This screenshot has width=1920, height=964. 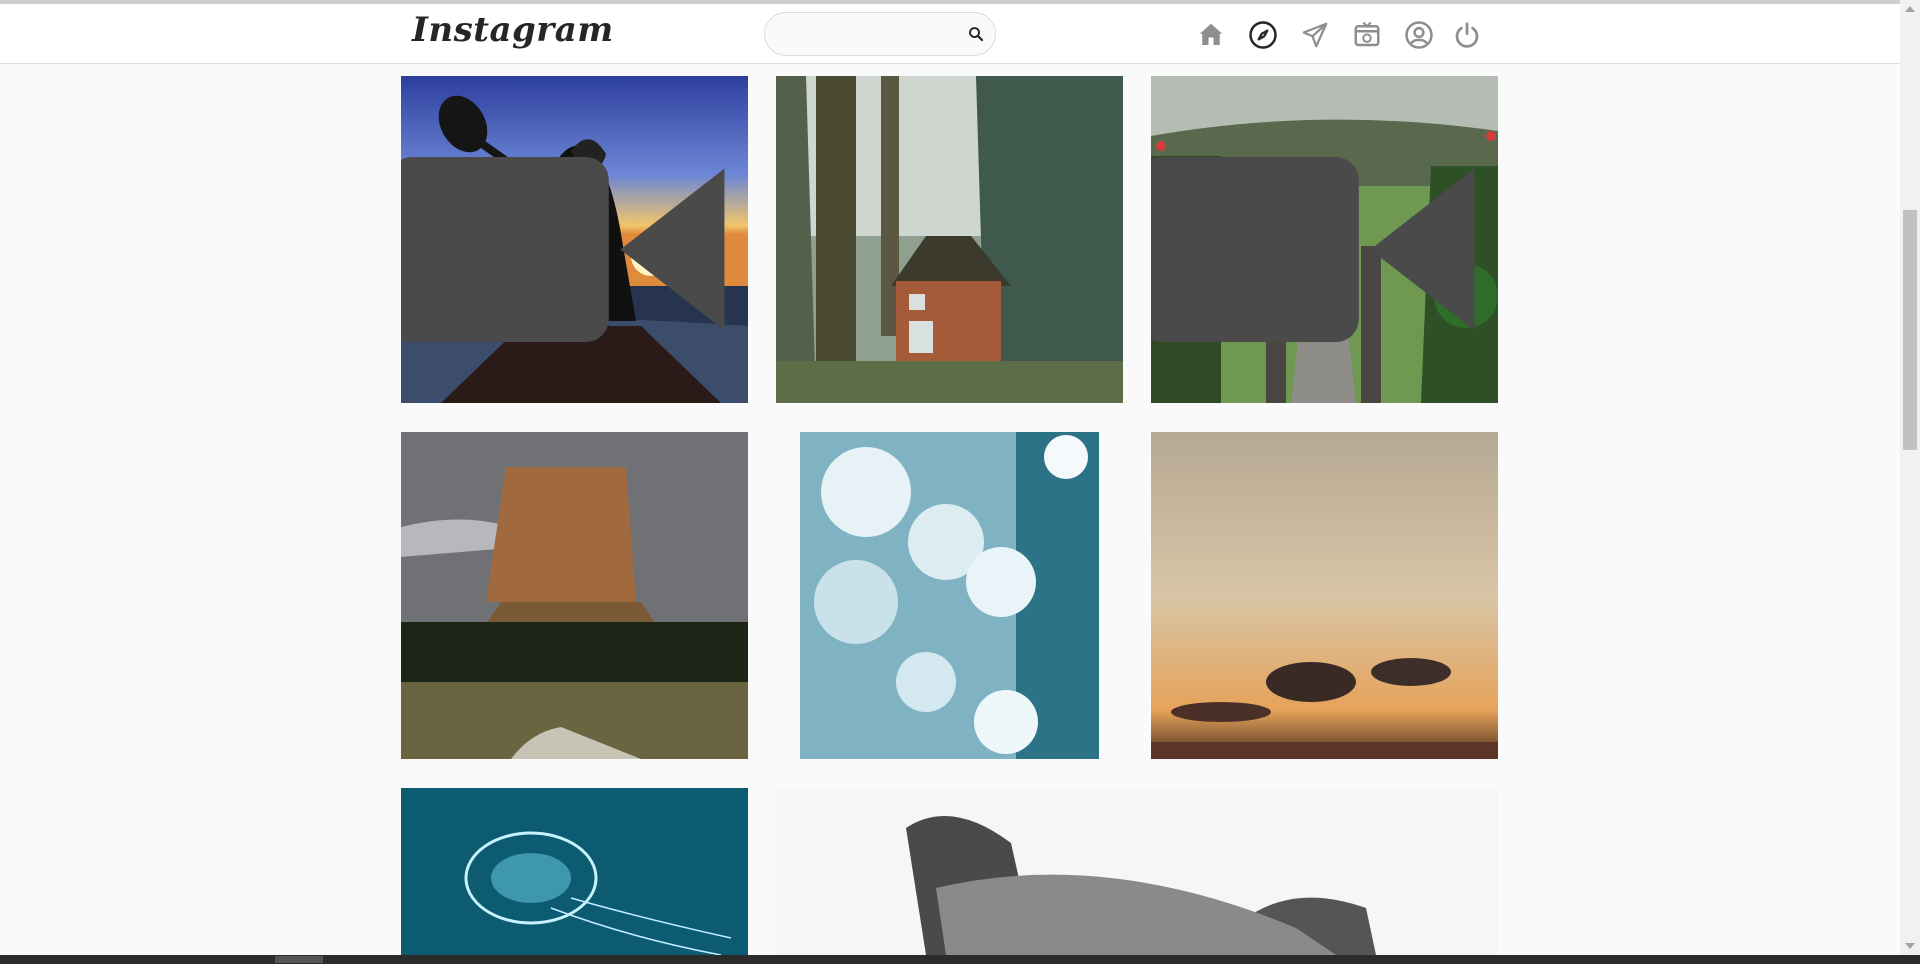 What do you see at coordinates (1211, 35) in the screenshot?
I see `home-icon` at bounding box center [1211, 35].